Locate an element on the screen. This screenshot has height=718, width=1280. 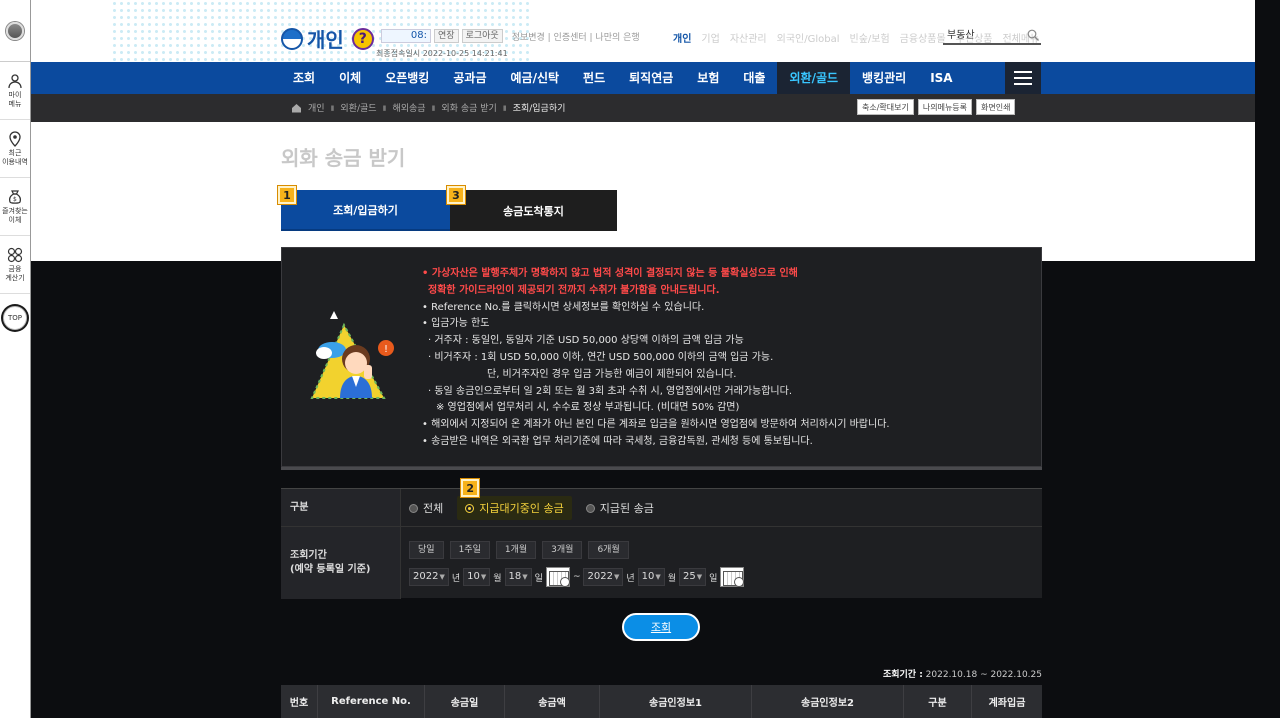
select-value: 25 is located at coordinates (689, 576).